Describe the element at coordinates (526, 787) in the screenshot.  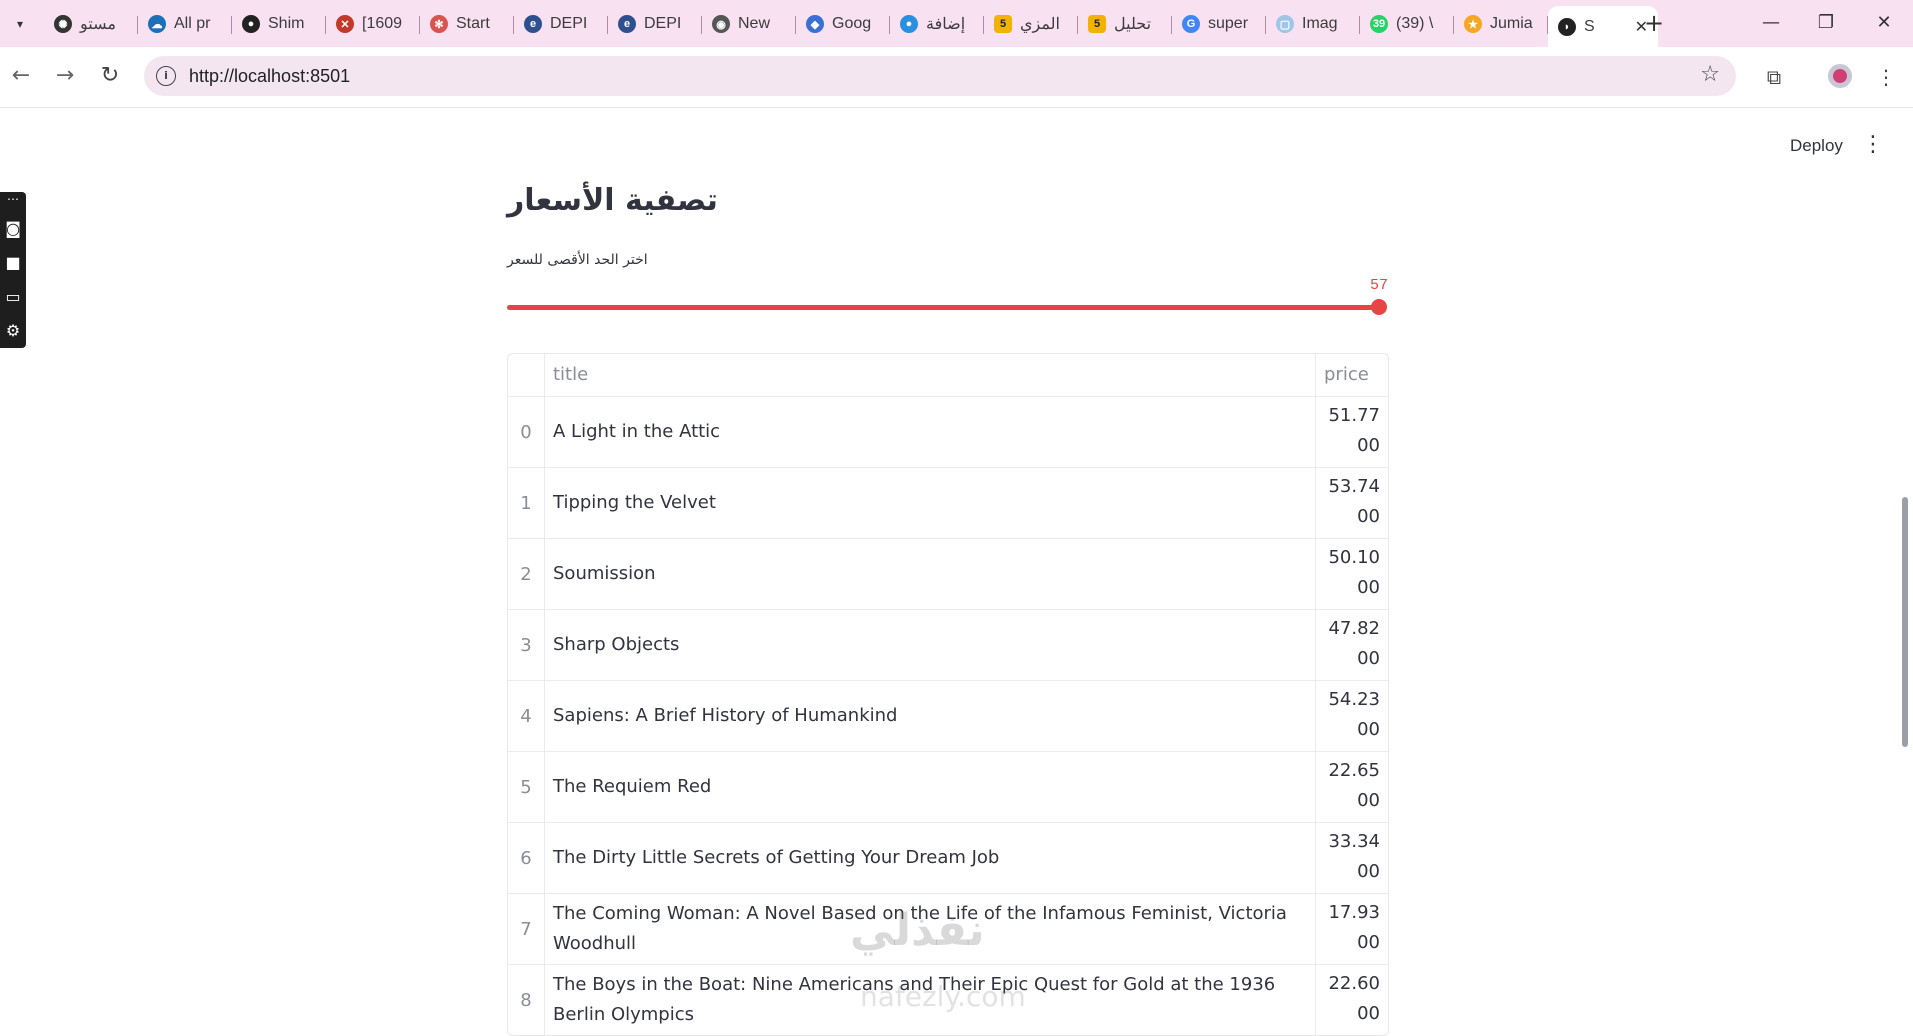
I see `row-index: 5` at that location.